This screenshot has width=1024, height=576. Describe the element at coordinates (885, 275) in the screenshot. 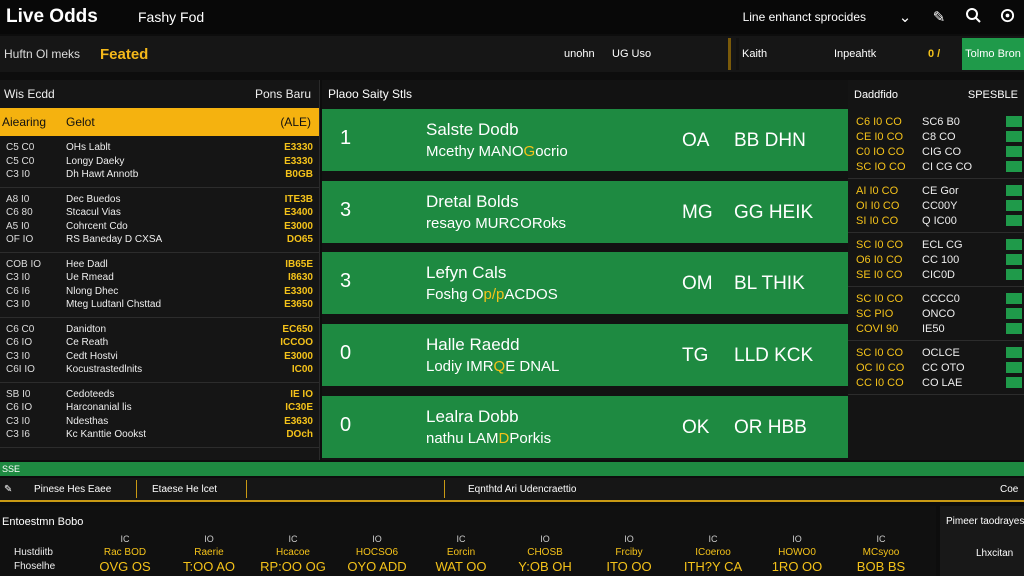

I see `odds-value: SE I0 CO` at that location.